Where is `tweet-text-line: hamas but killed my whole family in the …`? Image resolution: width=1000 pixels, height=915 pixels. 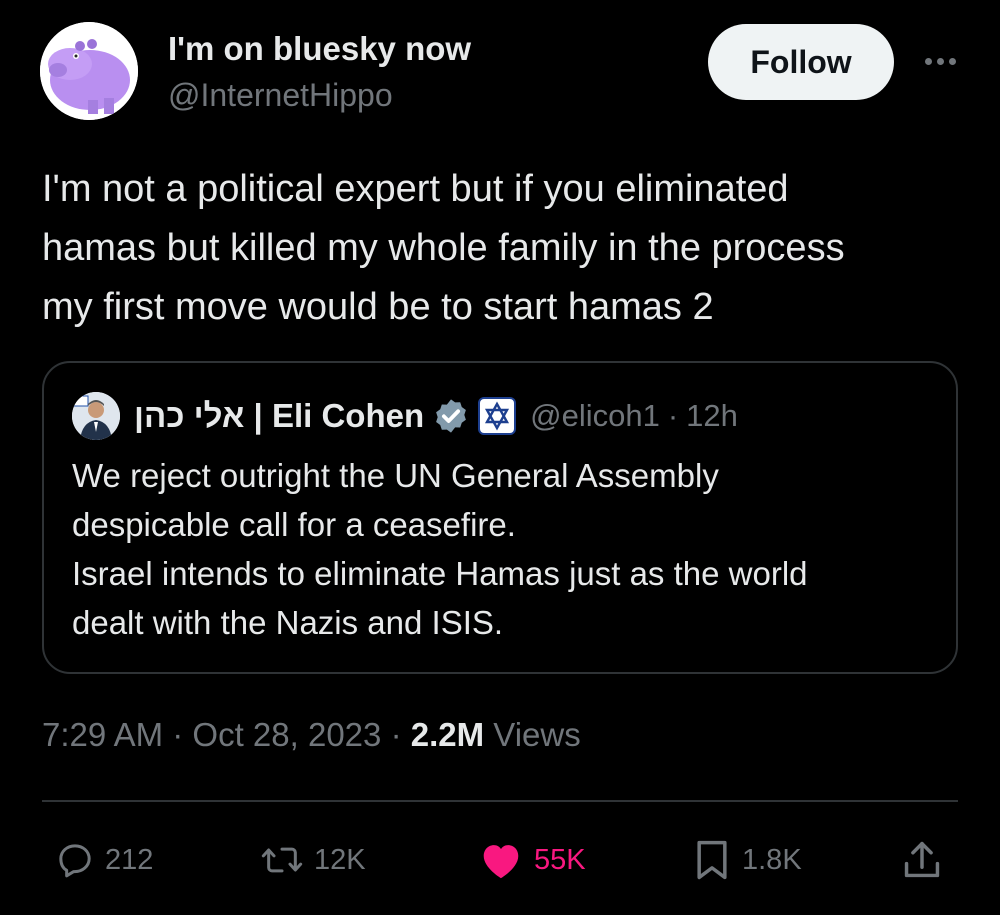 tweet-text-line: hamas but killed my whole family in the … is located at coordinates (443, 248).